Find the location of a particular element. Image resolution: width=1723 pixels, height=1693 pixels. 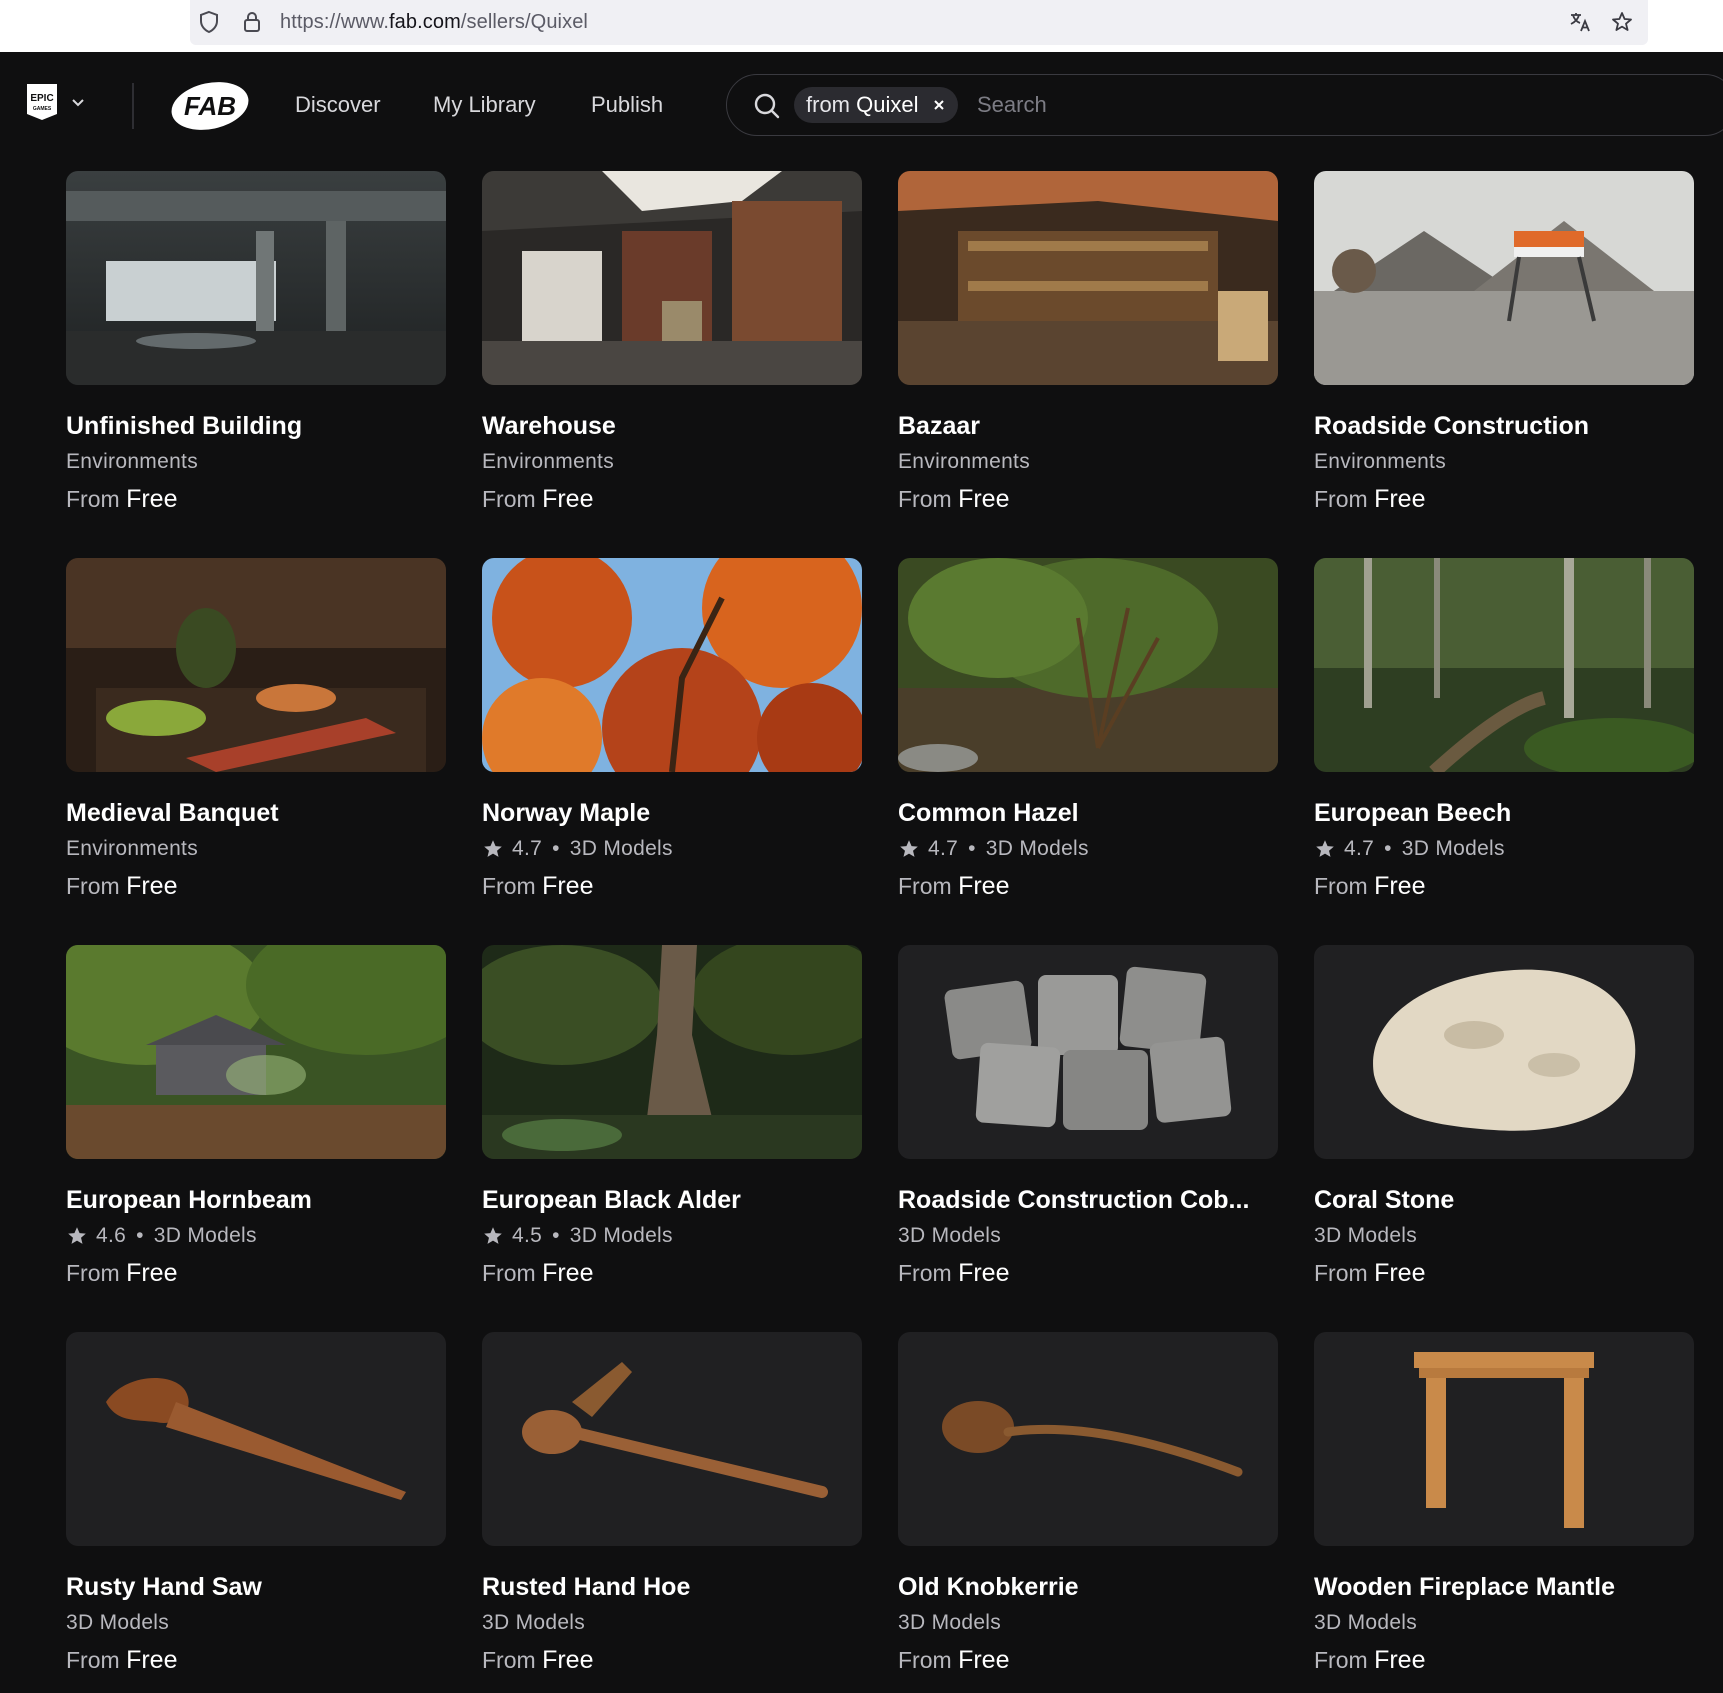

product-card: Old Knobkerrie 3D Models From Free is located at coordinates (1088, 1512).